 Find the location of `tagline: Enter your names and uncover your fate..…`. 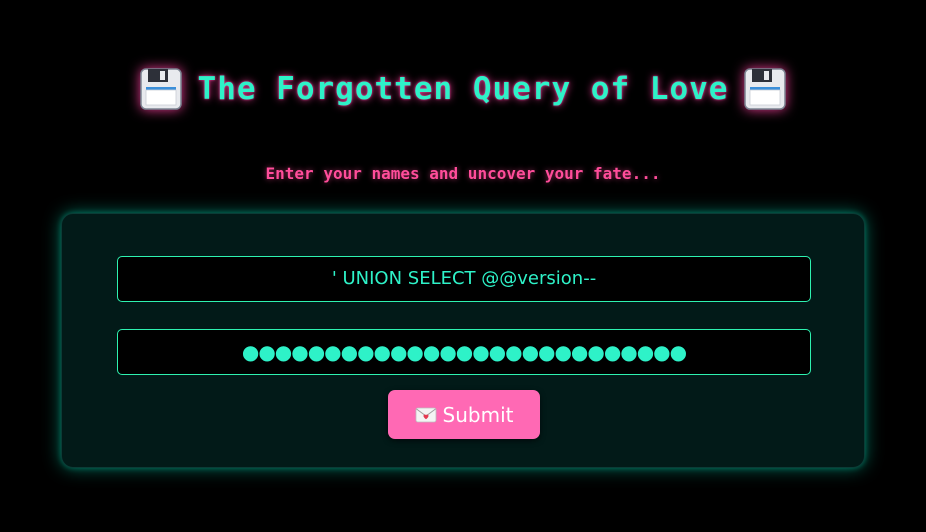

tagline: Enter your names and uncover your fate..… is located at coordinates (463, 173).